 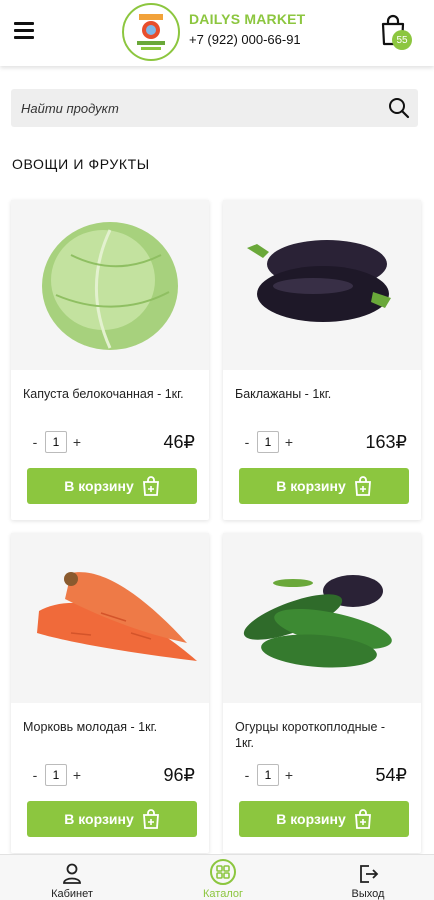 What do you see at coordinates (368, 894) in the screenshot?
I see `nav-label: Выход` at bounding box center [368, 894].